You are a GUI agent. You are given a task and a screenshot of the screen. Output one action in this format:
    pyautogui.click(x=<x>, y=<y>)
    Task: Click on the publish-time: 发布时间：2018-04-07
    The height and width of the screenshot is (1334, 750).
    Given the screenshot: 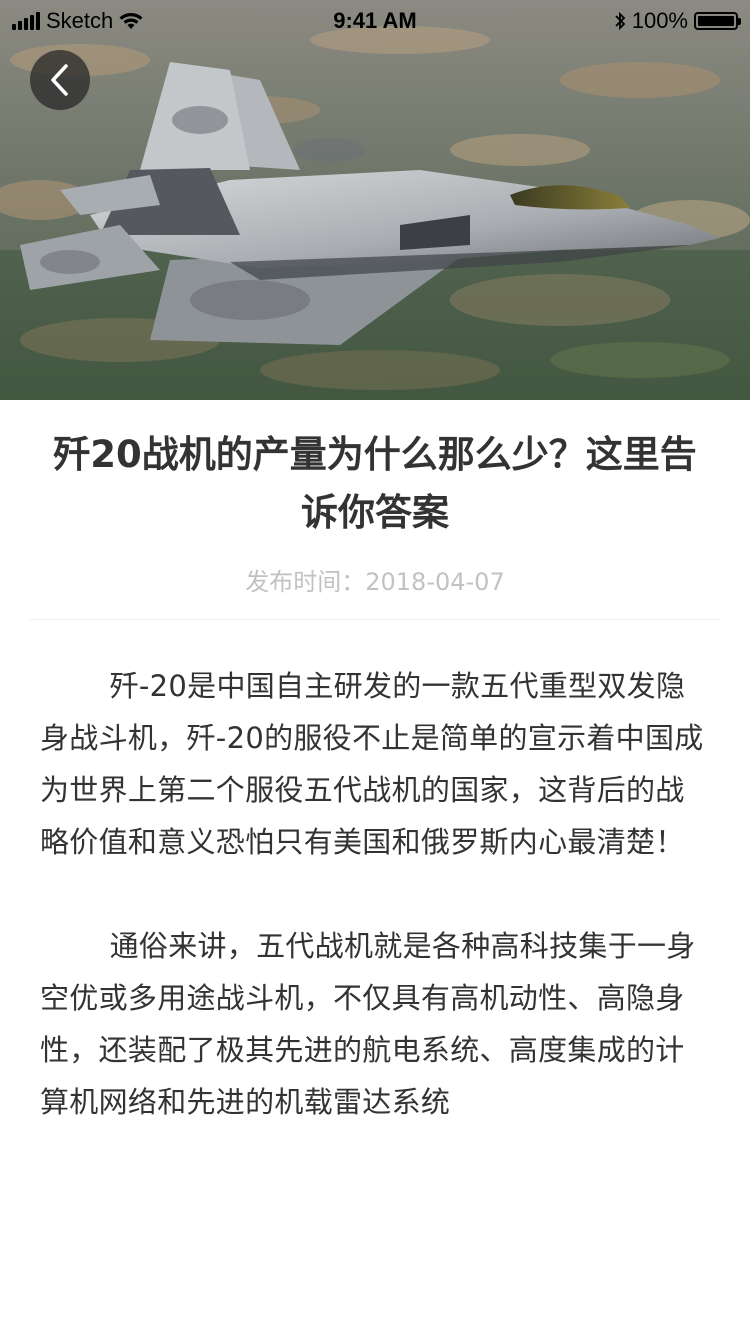 What is the action you would take?
    pyautogui.click(x=375, y=582)
    